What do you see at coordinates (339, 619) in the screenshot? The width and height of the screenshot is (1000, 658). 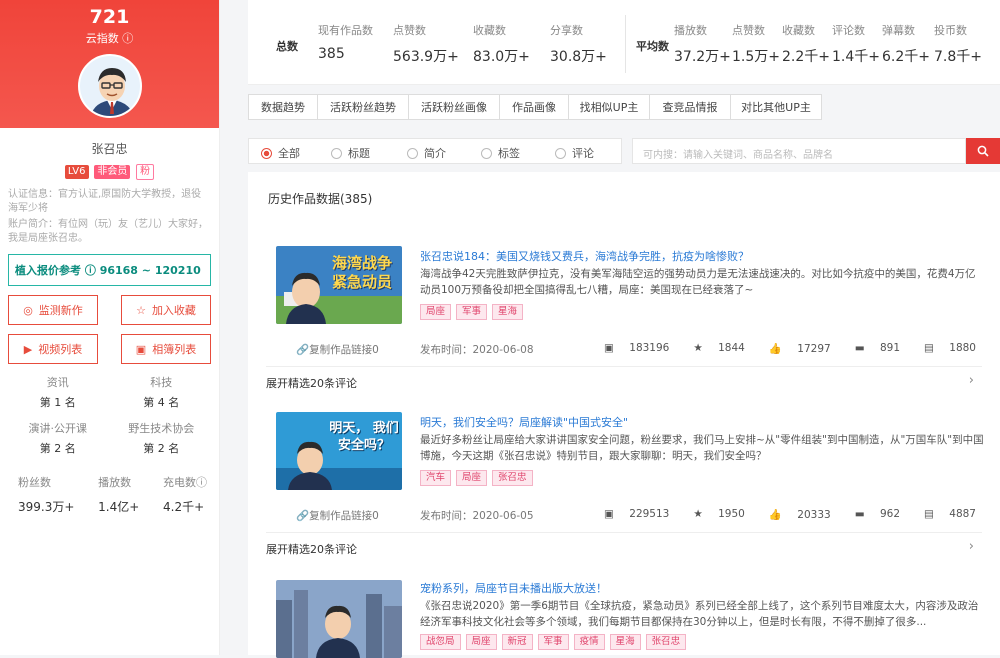 I see `video-thumbnail` at bounding box center [339, 619].